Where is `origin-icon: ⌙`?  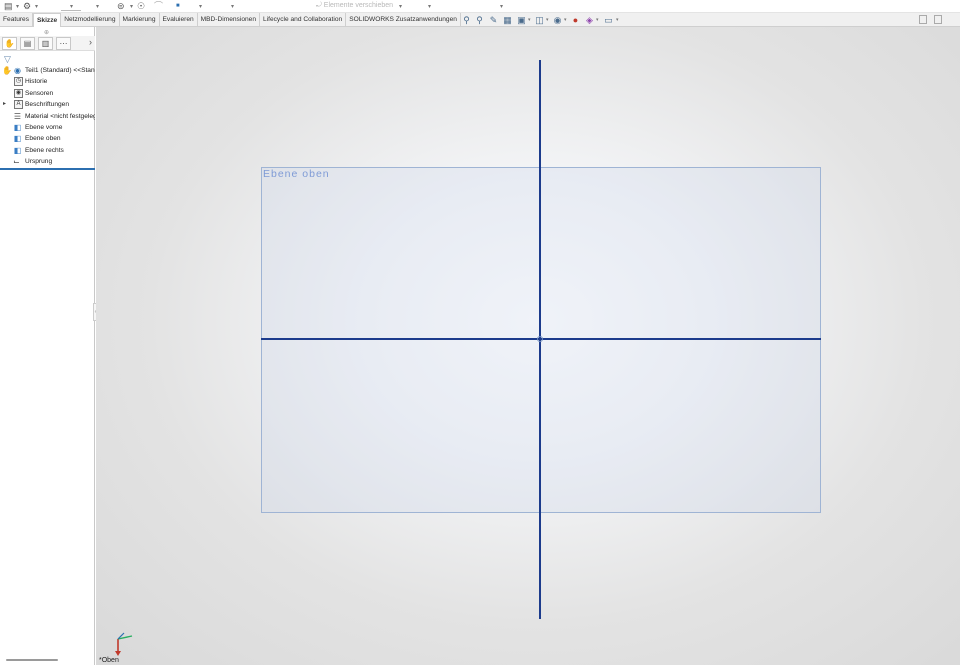
origin-icon: ⌙ is located at coordinates (16, 162).